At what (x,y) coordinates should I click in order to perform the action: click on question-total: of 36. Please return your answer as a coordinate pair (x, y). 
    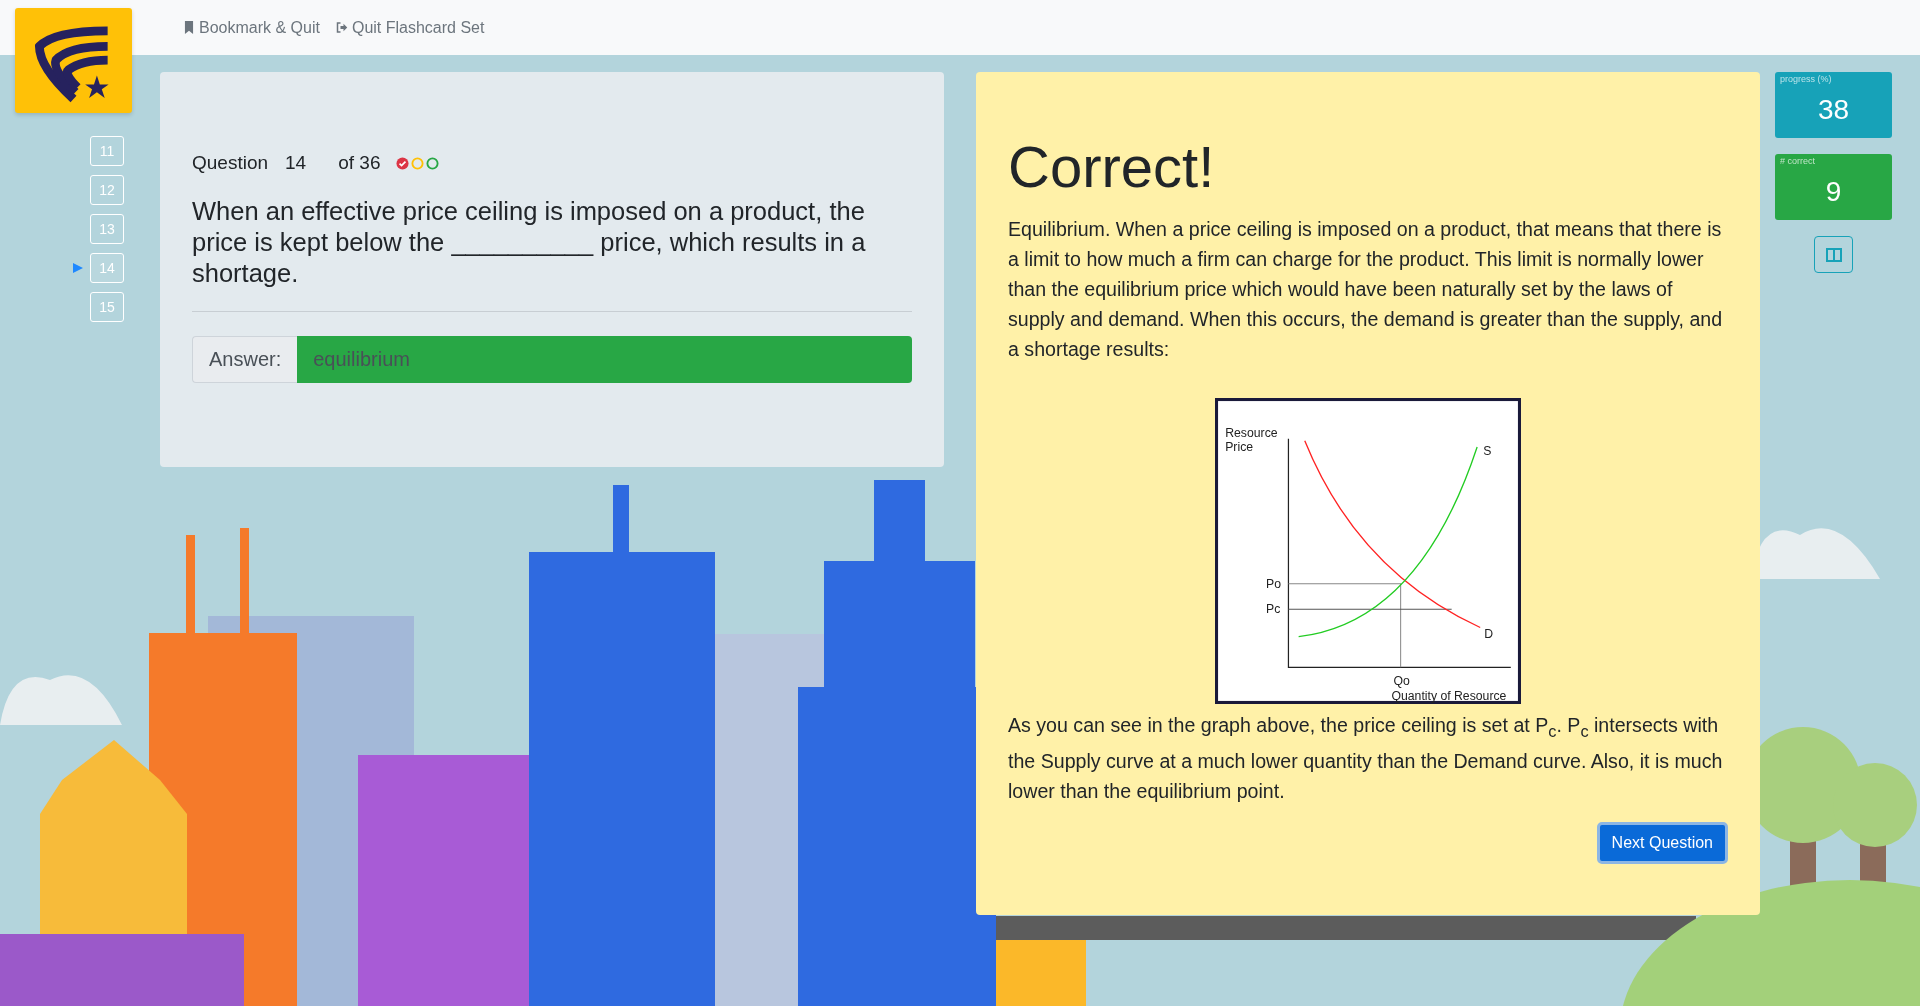
    Looking at the image, I should click on (359, 163).